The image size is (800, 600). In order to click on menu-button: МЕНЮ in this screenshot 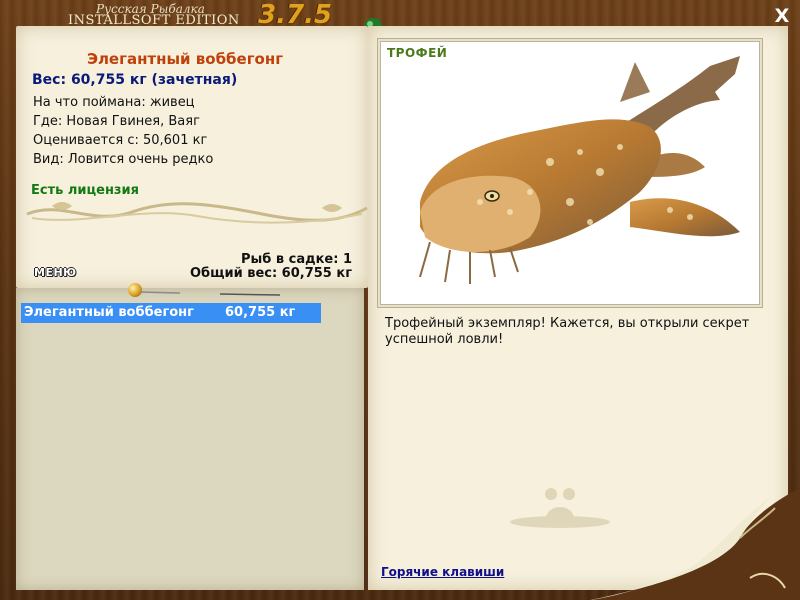, I will do `click(55, 272)`.